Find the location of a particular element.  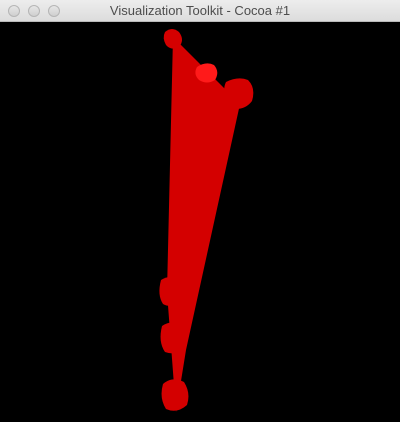

geometry-blob-bottom is located at coordinates (175, 395).